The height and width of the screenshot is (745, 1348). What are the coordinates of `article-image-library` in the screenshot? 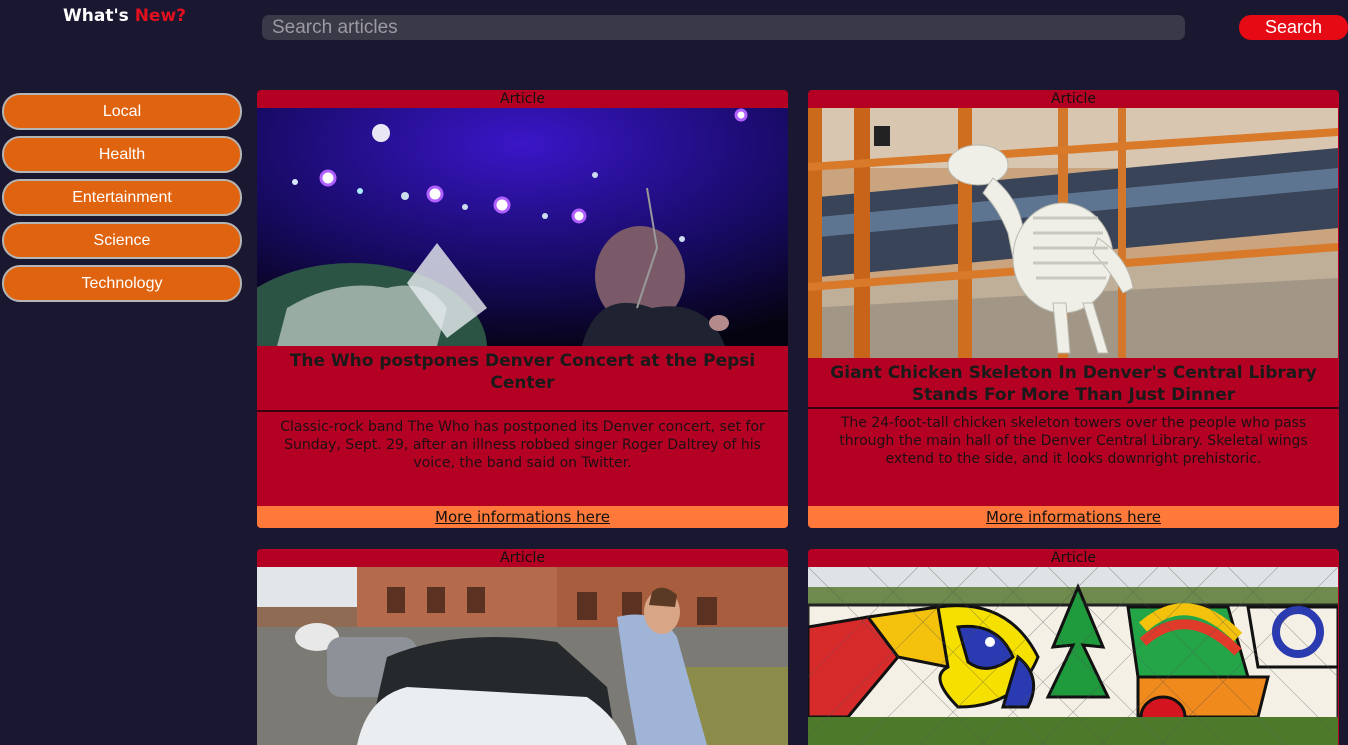 It's located at (1073, 233).